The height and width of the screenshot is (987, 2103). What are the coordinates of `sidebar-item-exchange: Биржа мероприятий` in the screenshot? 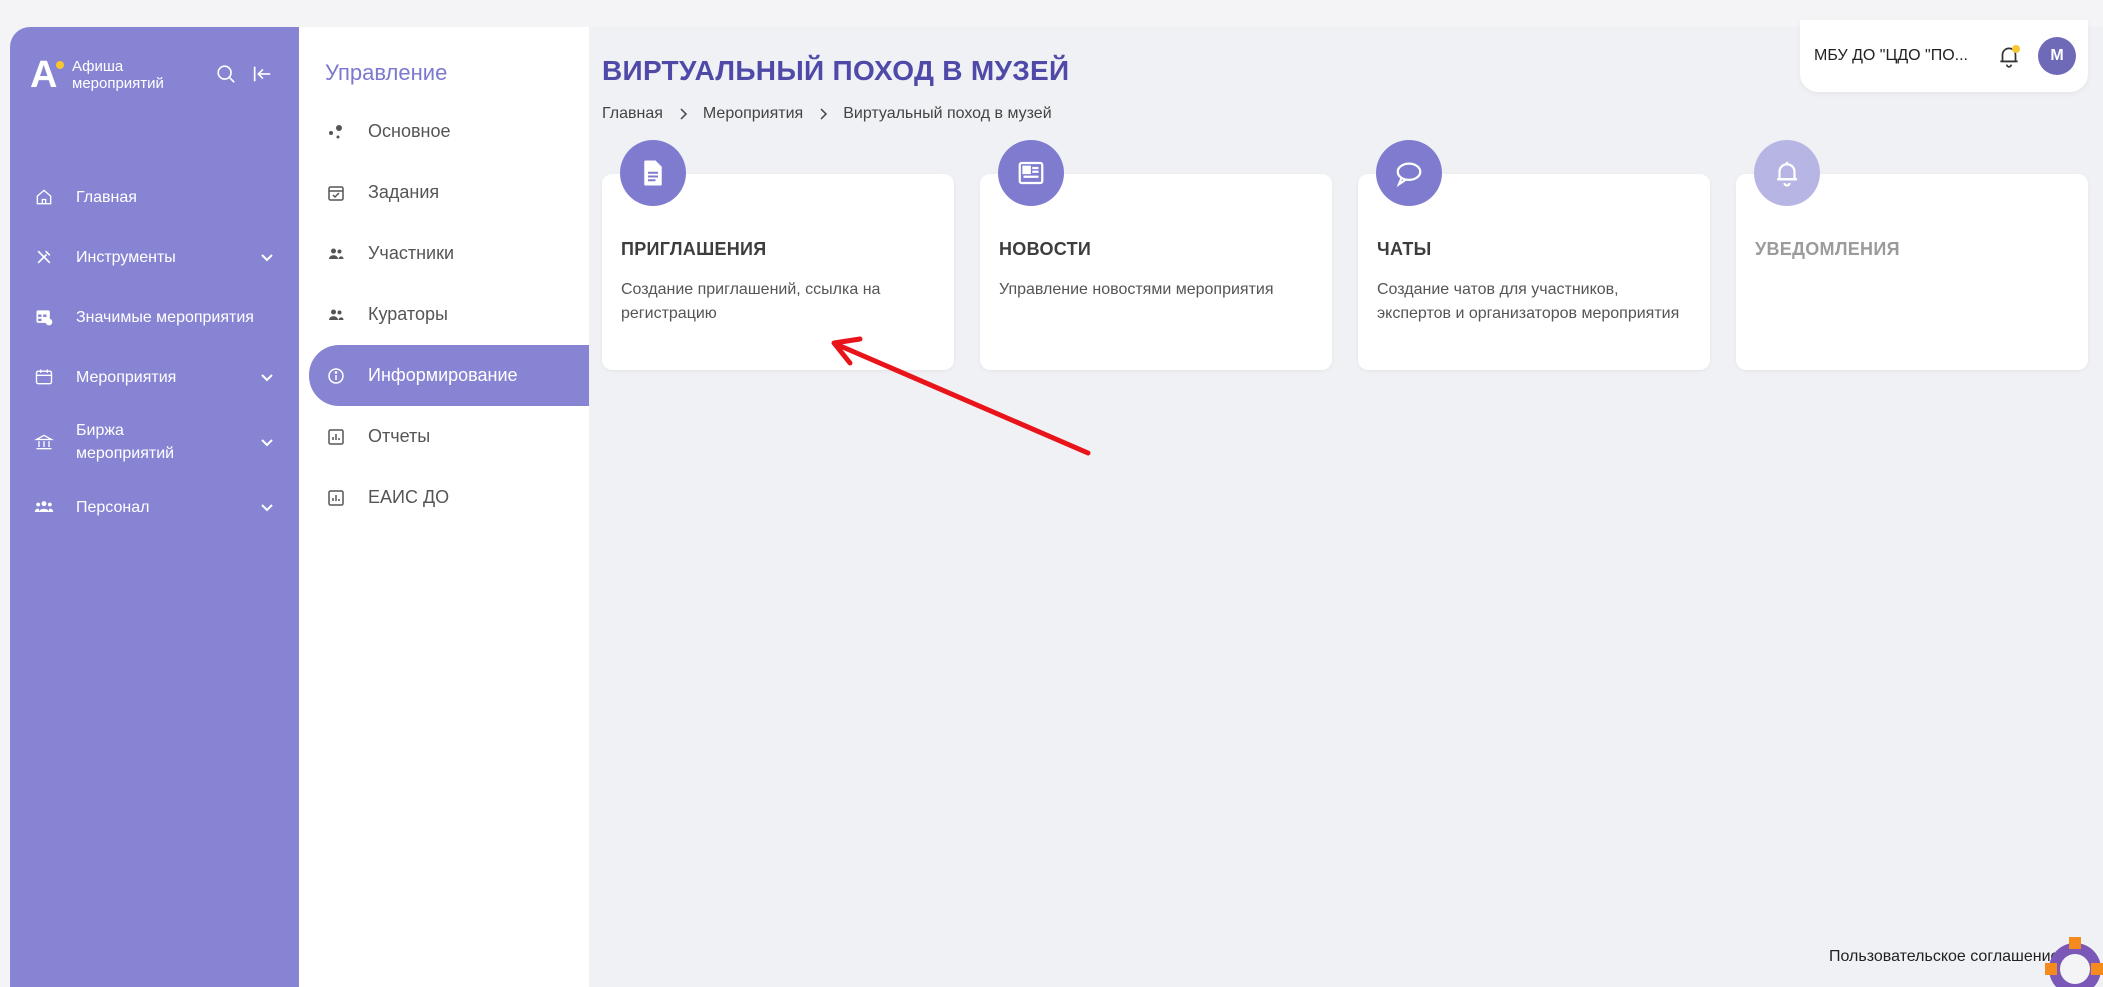 It's located at (154, 442).